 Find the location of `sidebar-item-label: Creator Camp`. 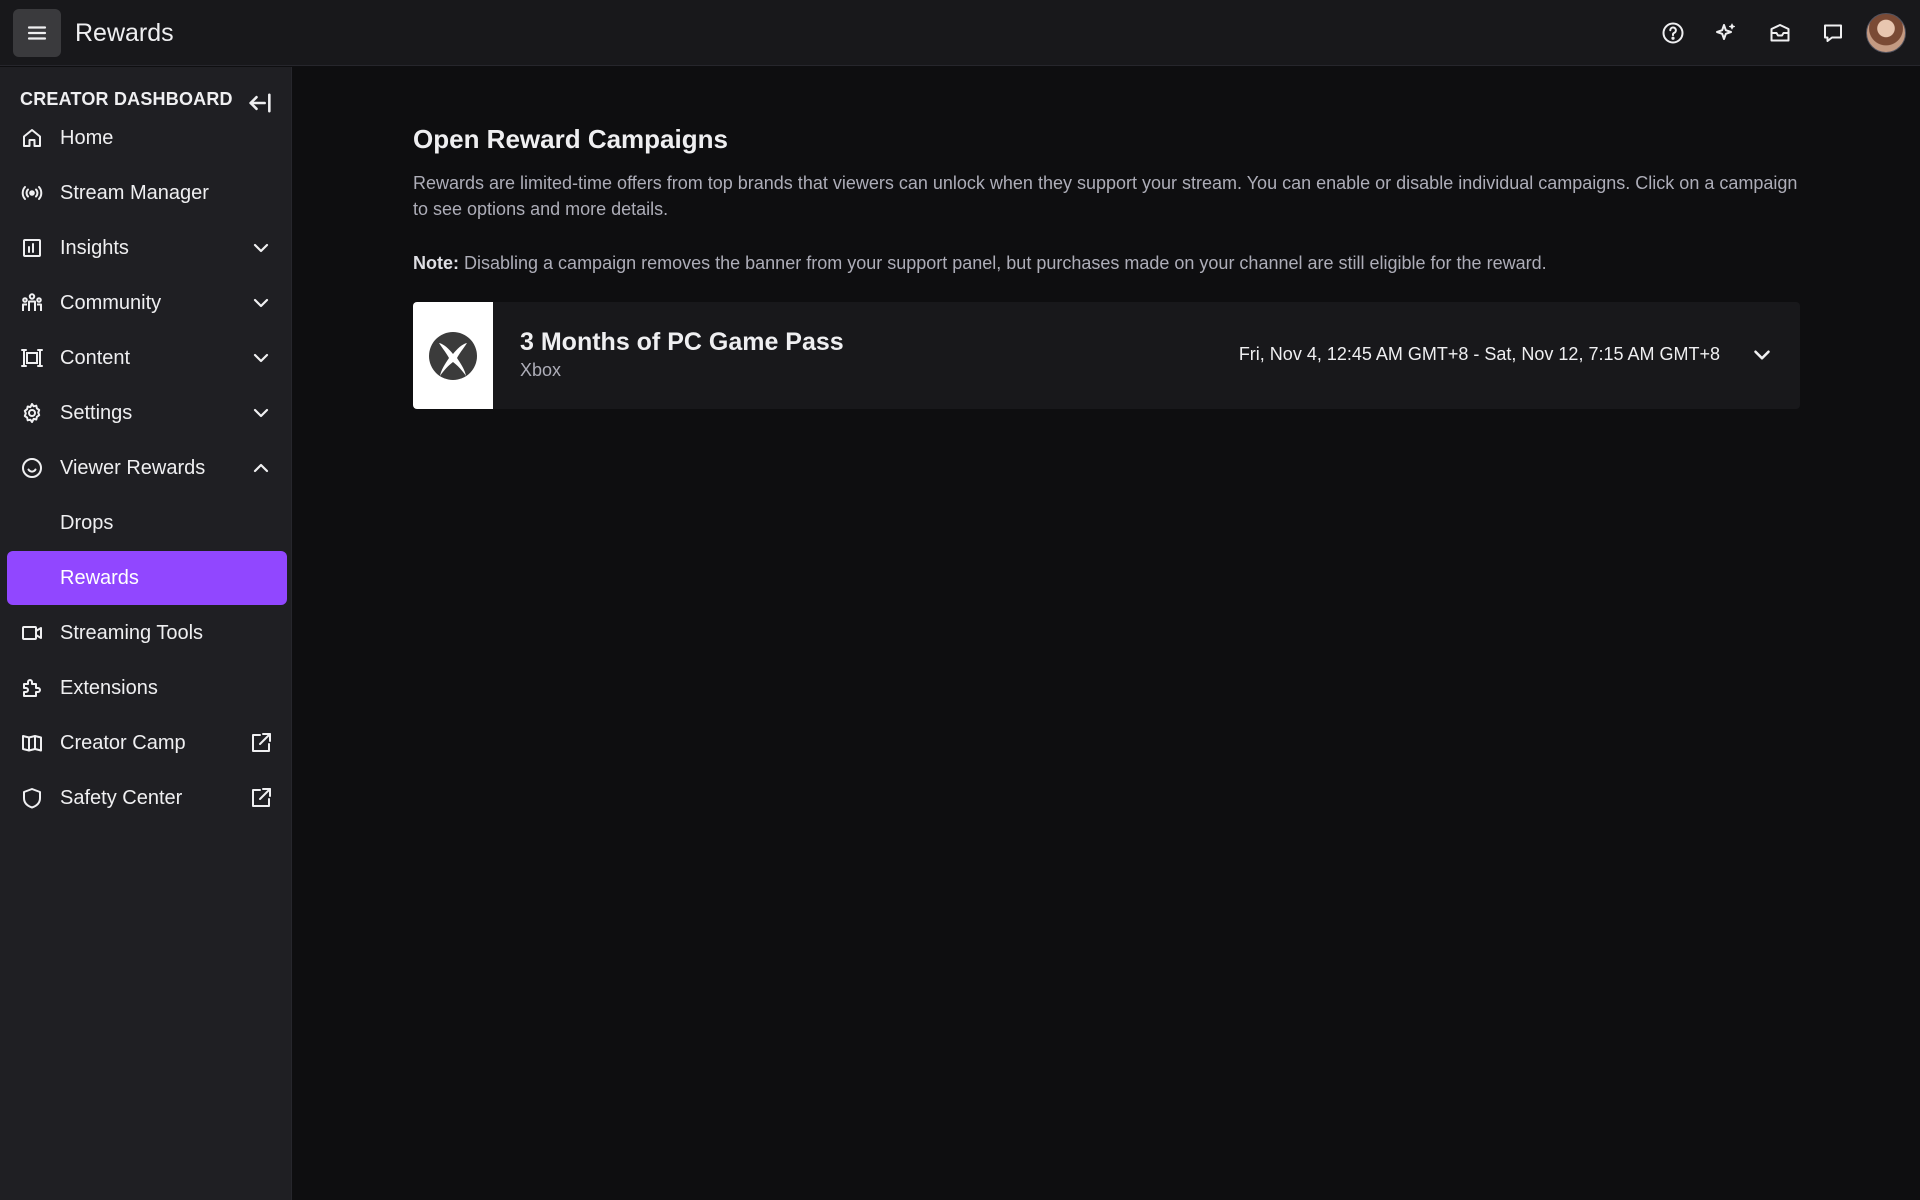

sidebar-item-label: Creator Camp is located at coordinates (123, 743).